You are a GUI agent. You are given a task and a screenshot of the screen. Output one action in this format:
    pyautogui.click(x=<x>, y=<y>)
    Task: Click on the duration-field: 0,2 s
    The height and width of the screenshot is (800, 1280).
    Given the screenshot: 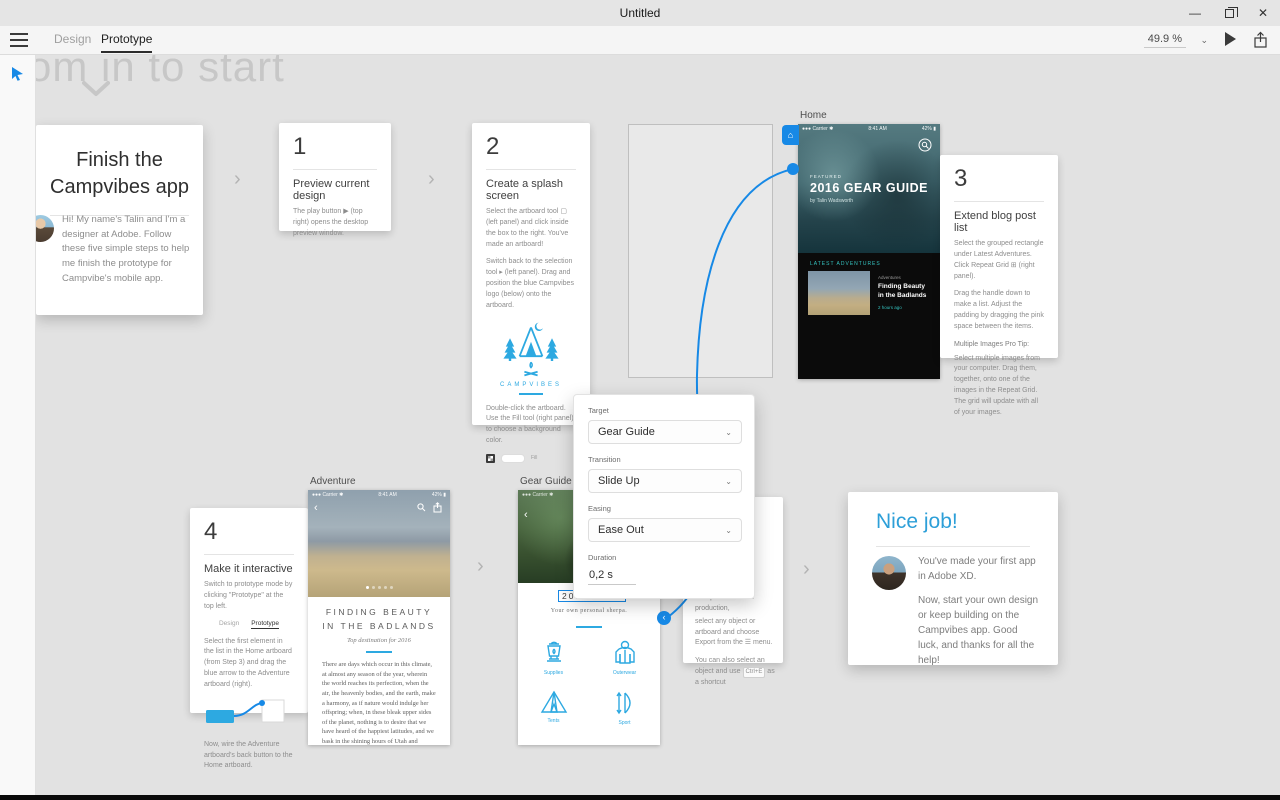 What is the action you would take?
    pyautogui.click(x=612, y=576)
    